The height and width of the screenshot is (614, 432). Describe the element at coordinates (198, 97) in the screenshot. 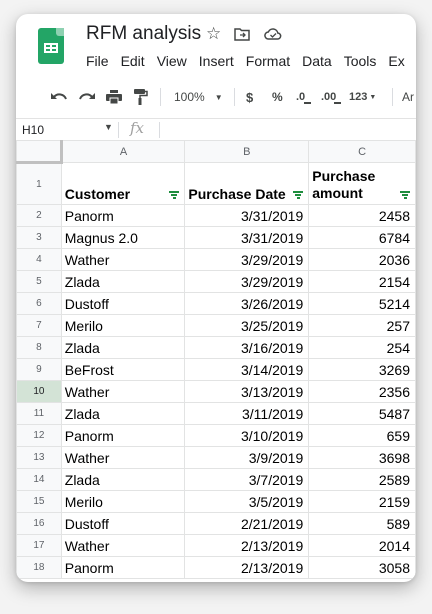

I see `zoom-select: 100% ▼` at that location.